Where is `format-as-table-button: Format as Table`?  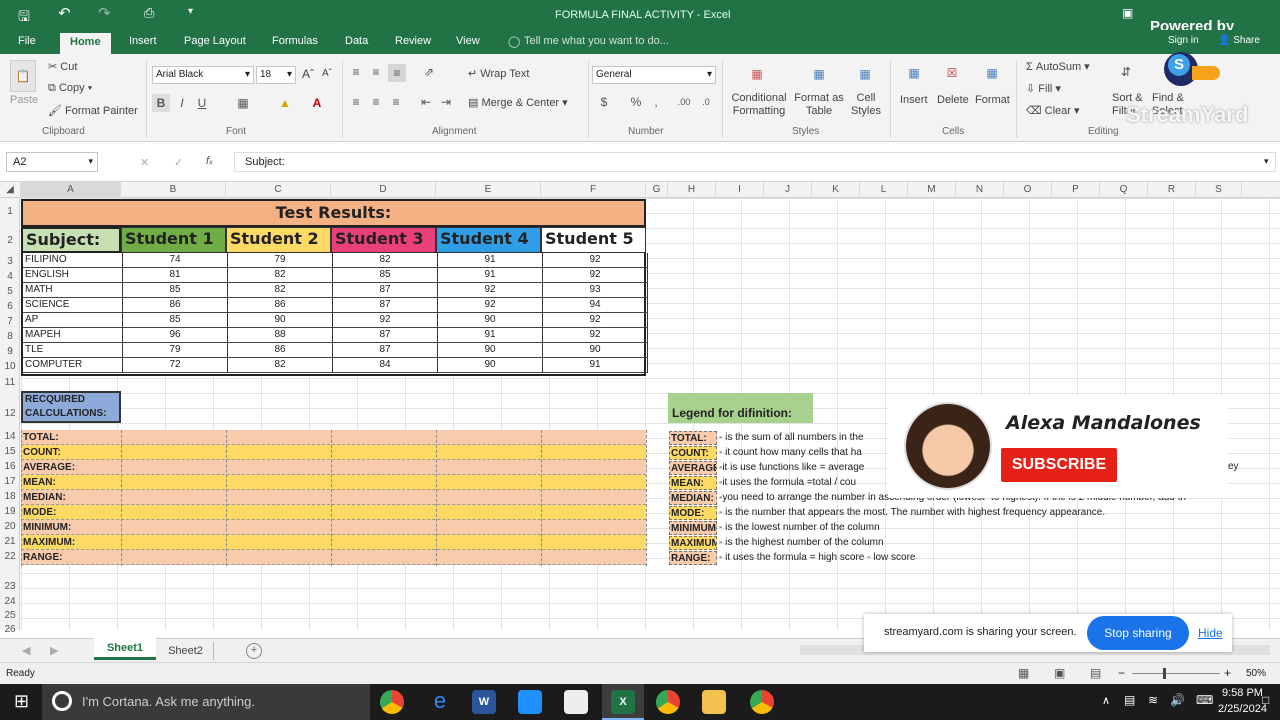 format-as-table-button: Format as Table is located at coordinates (819, 105).